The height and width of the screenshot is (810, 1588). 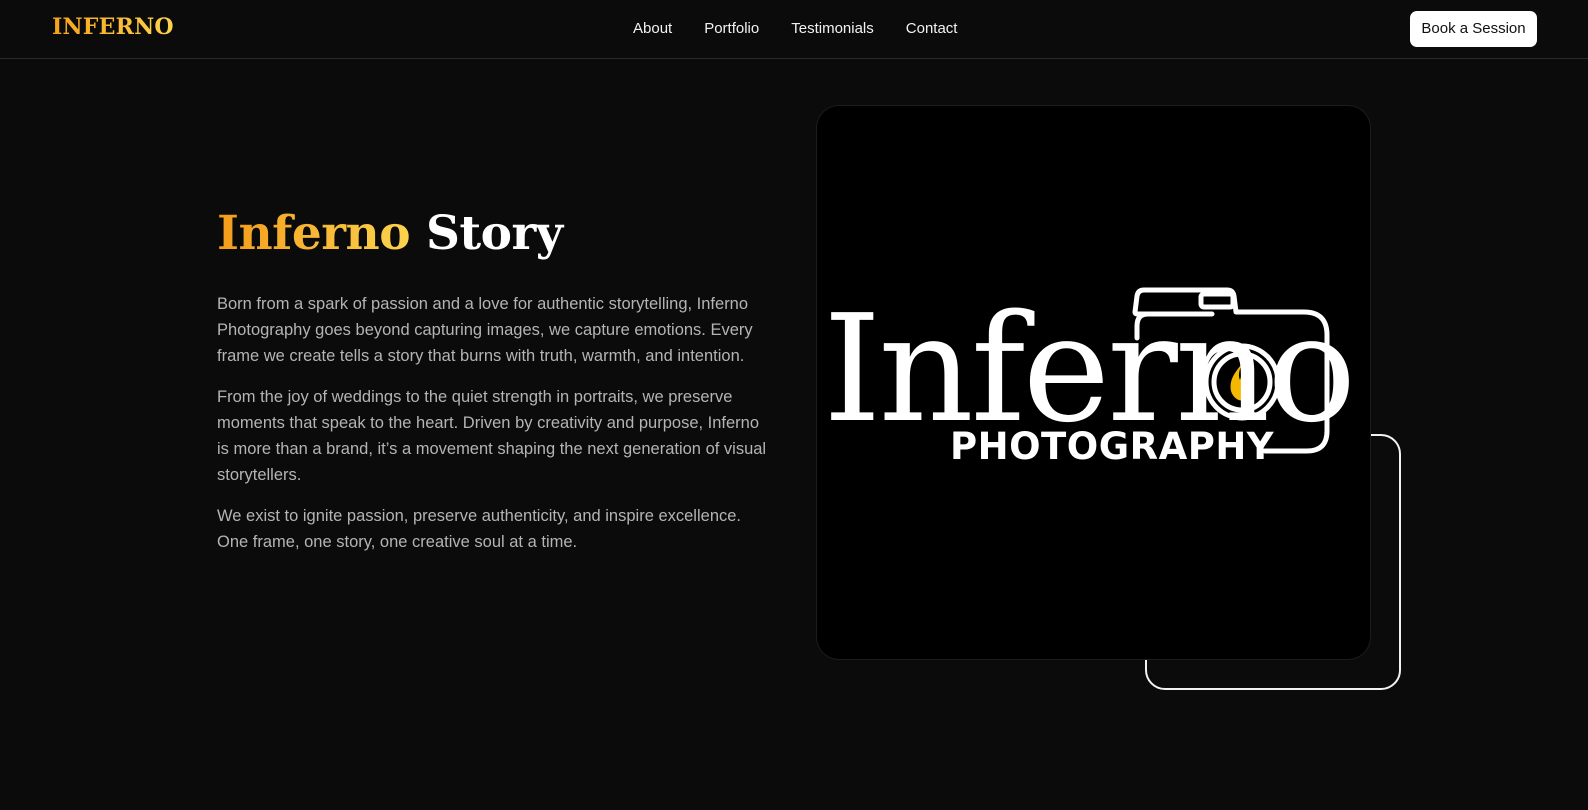 I want to click on book-session-button: Book a Session, so click(x=1473, y=29).